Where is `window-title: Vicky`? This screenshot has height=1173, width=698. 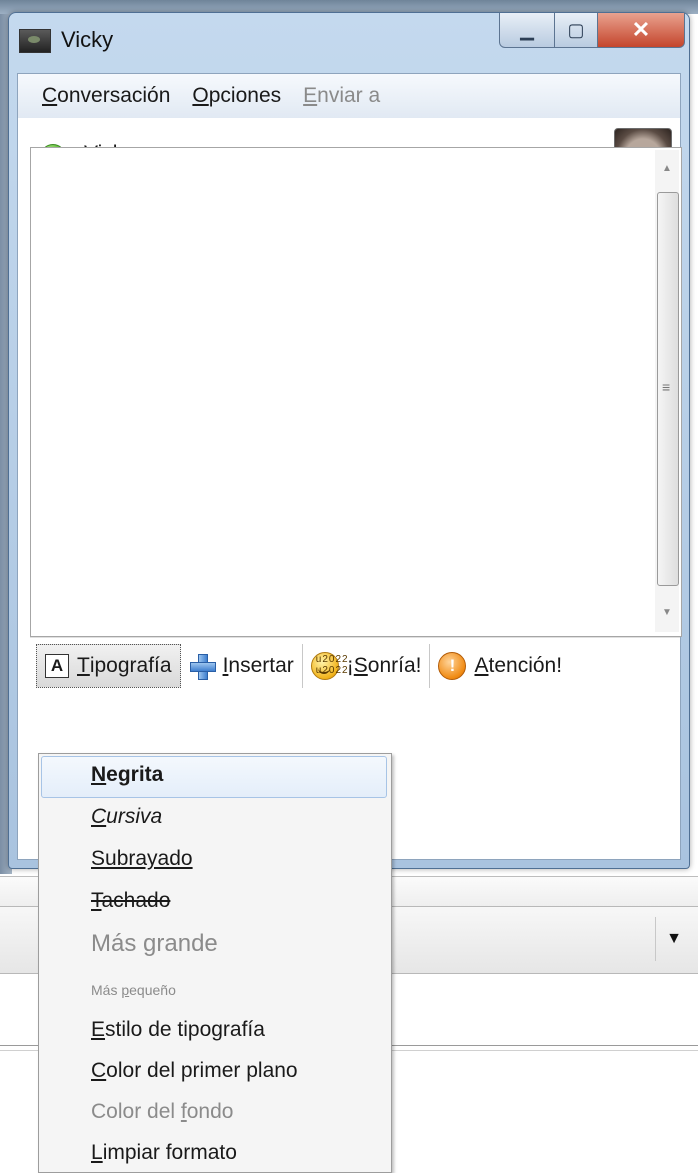
window-title: Vicky is located at coordinates (87, 39).